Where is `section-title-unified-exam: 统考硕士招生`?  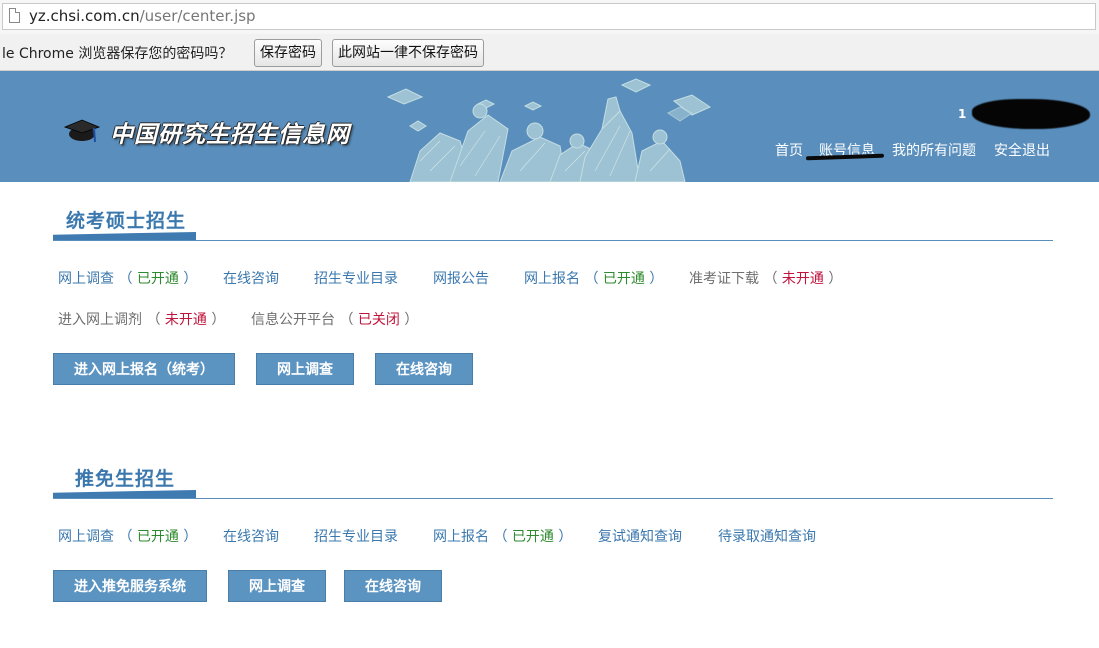 section-title-unified-exam: 统考硕士招生 is located at coordinates (126, 221).